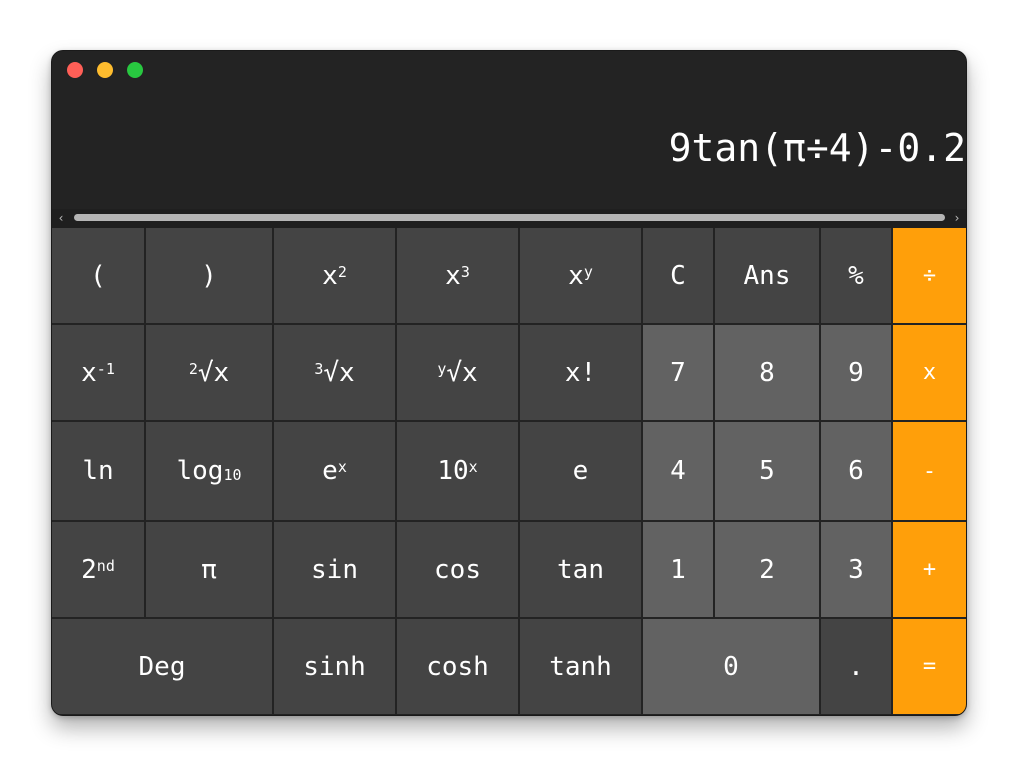  I want to click on nth-root-key: y √x, so click(458, 373).